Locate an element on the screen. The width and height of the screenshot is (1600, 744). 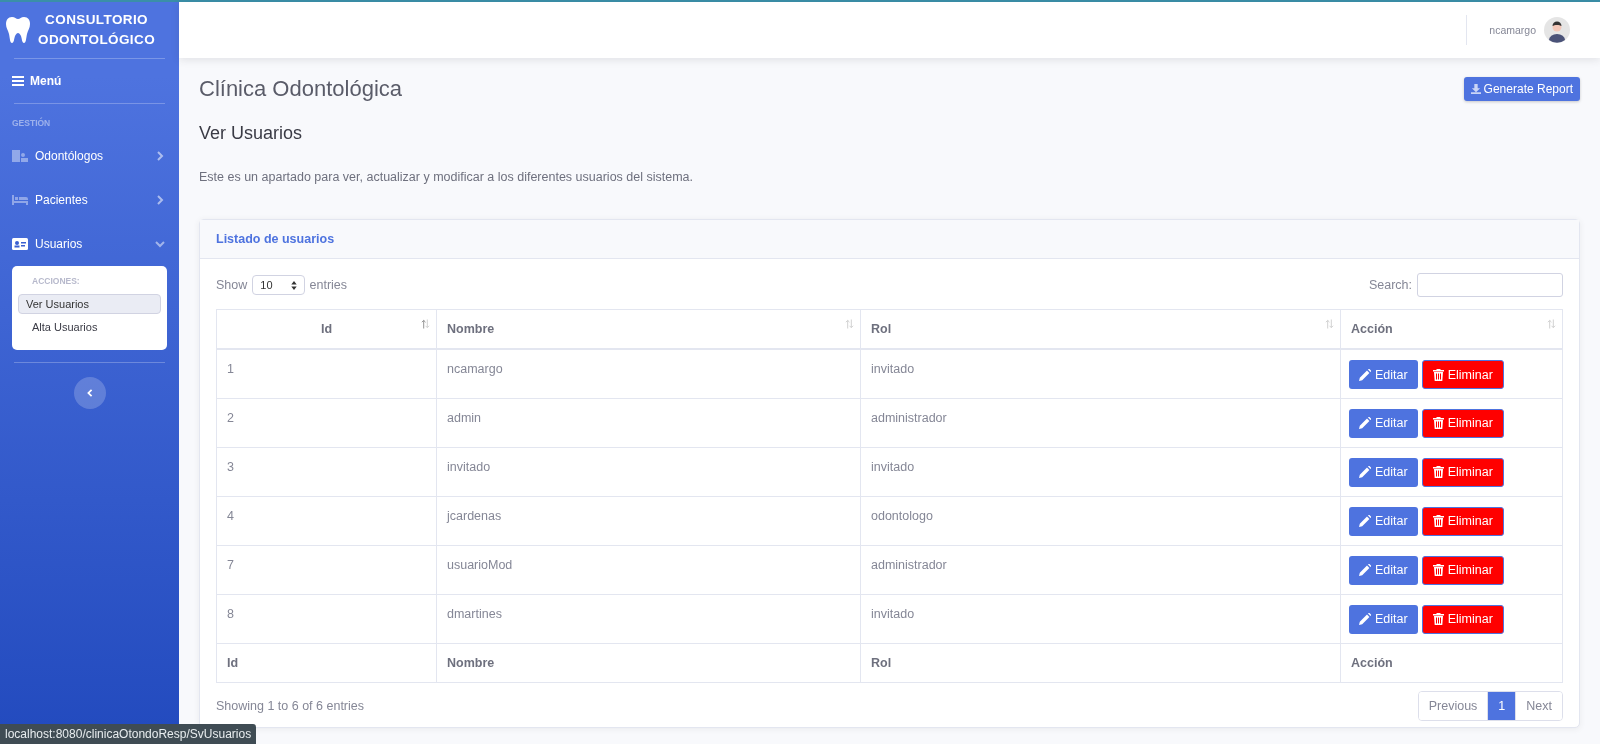
entries-label: entries is located at coordinates (328, 285).